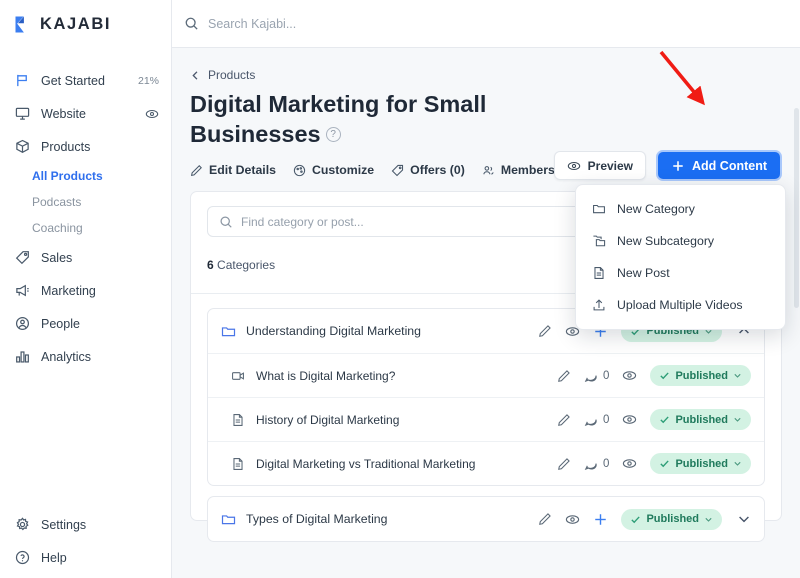 The width and height of the screenshot is (800, 578). I want to click on sidebar-item-marketing: Marketing, so click(85, 290).